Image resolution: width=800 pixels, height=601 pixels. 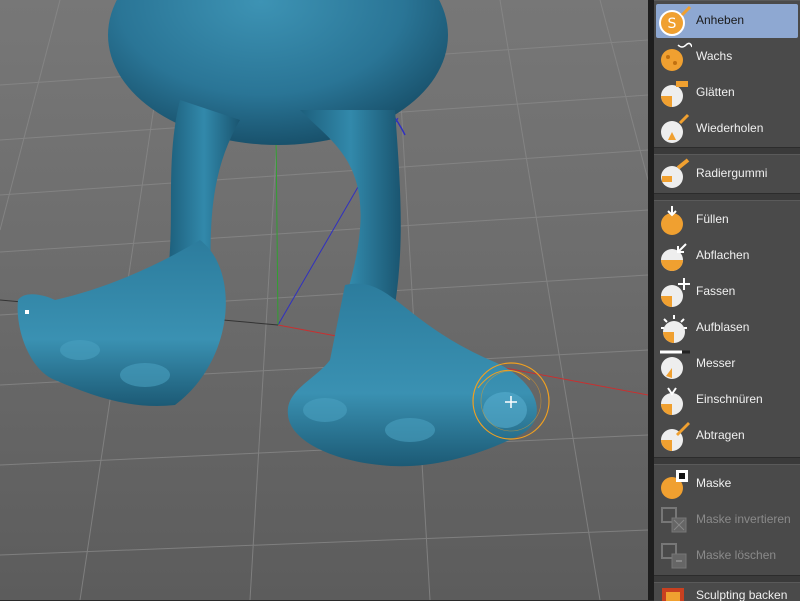 I want to click on tool-label: Aufblasen, so click(x=723, y=327).